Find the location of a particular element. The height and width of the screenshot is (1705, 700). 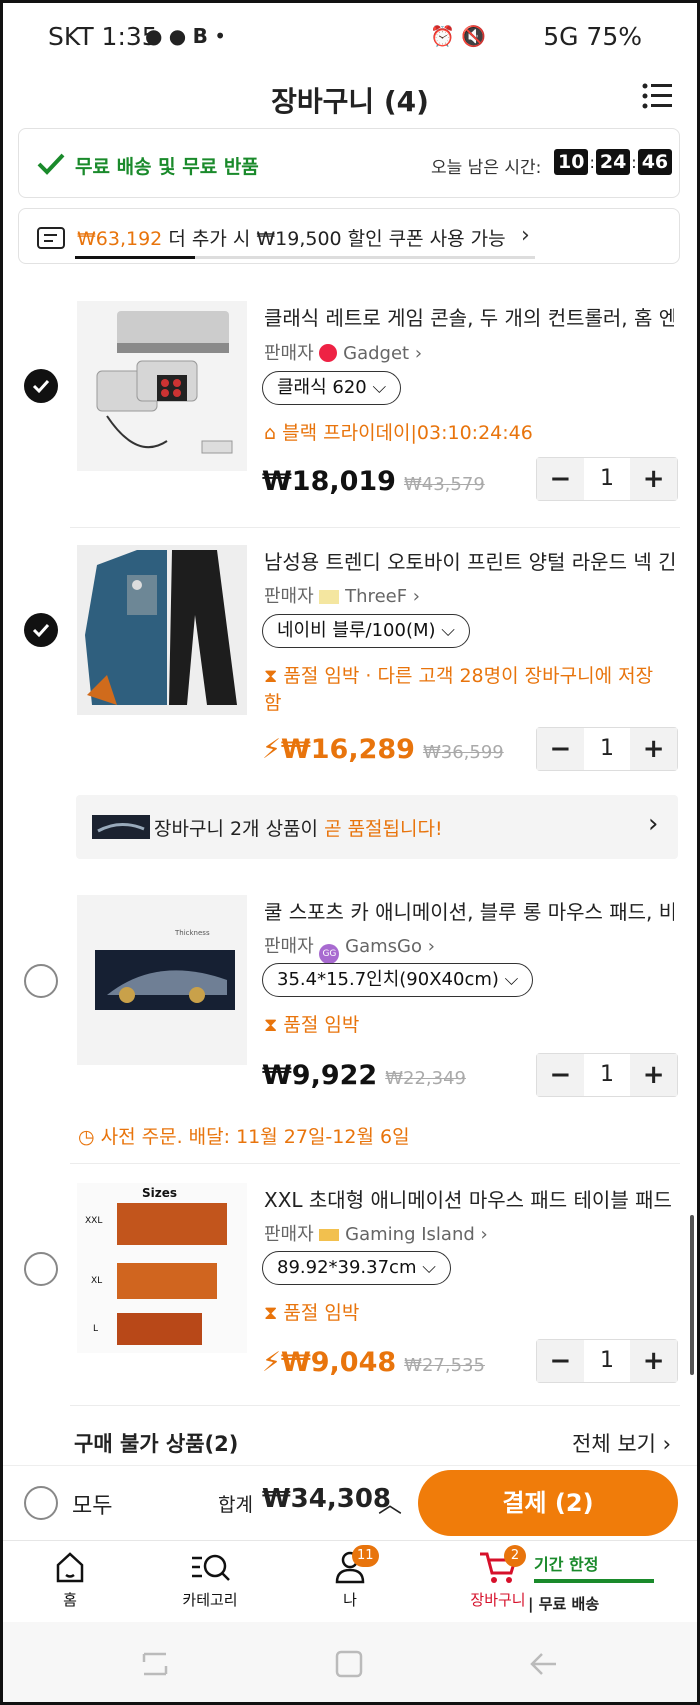

coupon-progress-track is located at coordinates (305, 257).